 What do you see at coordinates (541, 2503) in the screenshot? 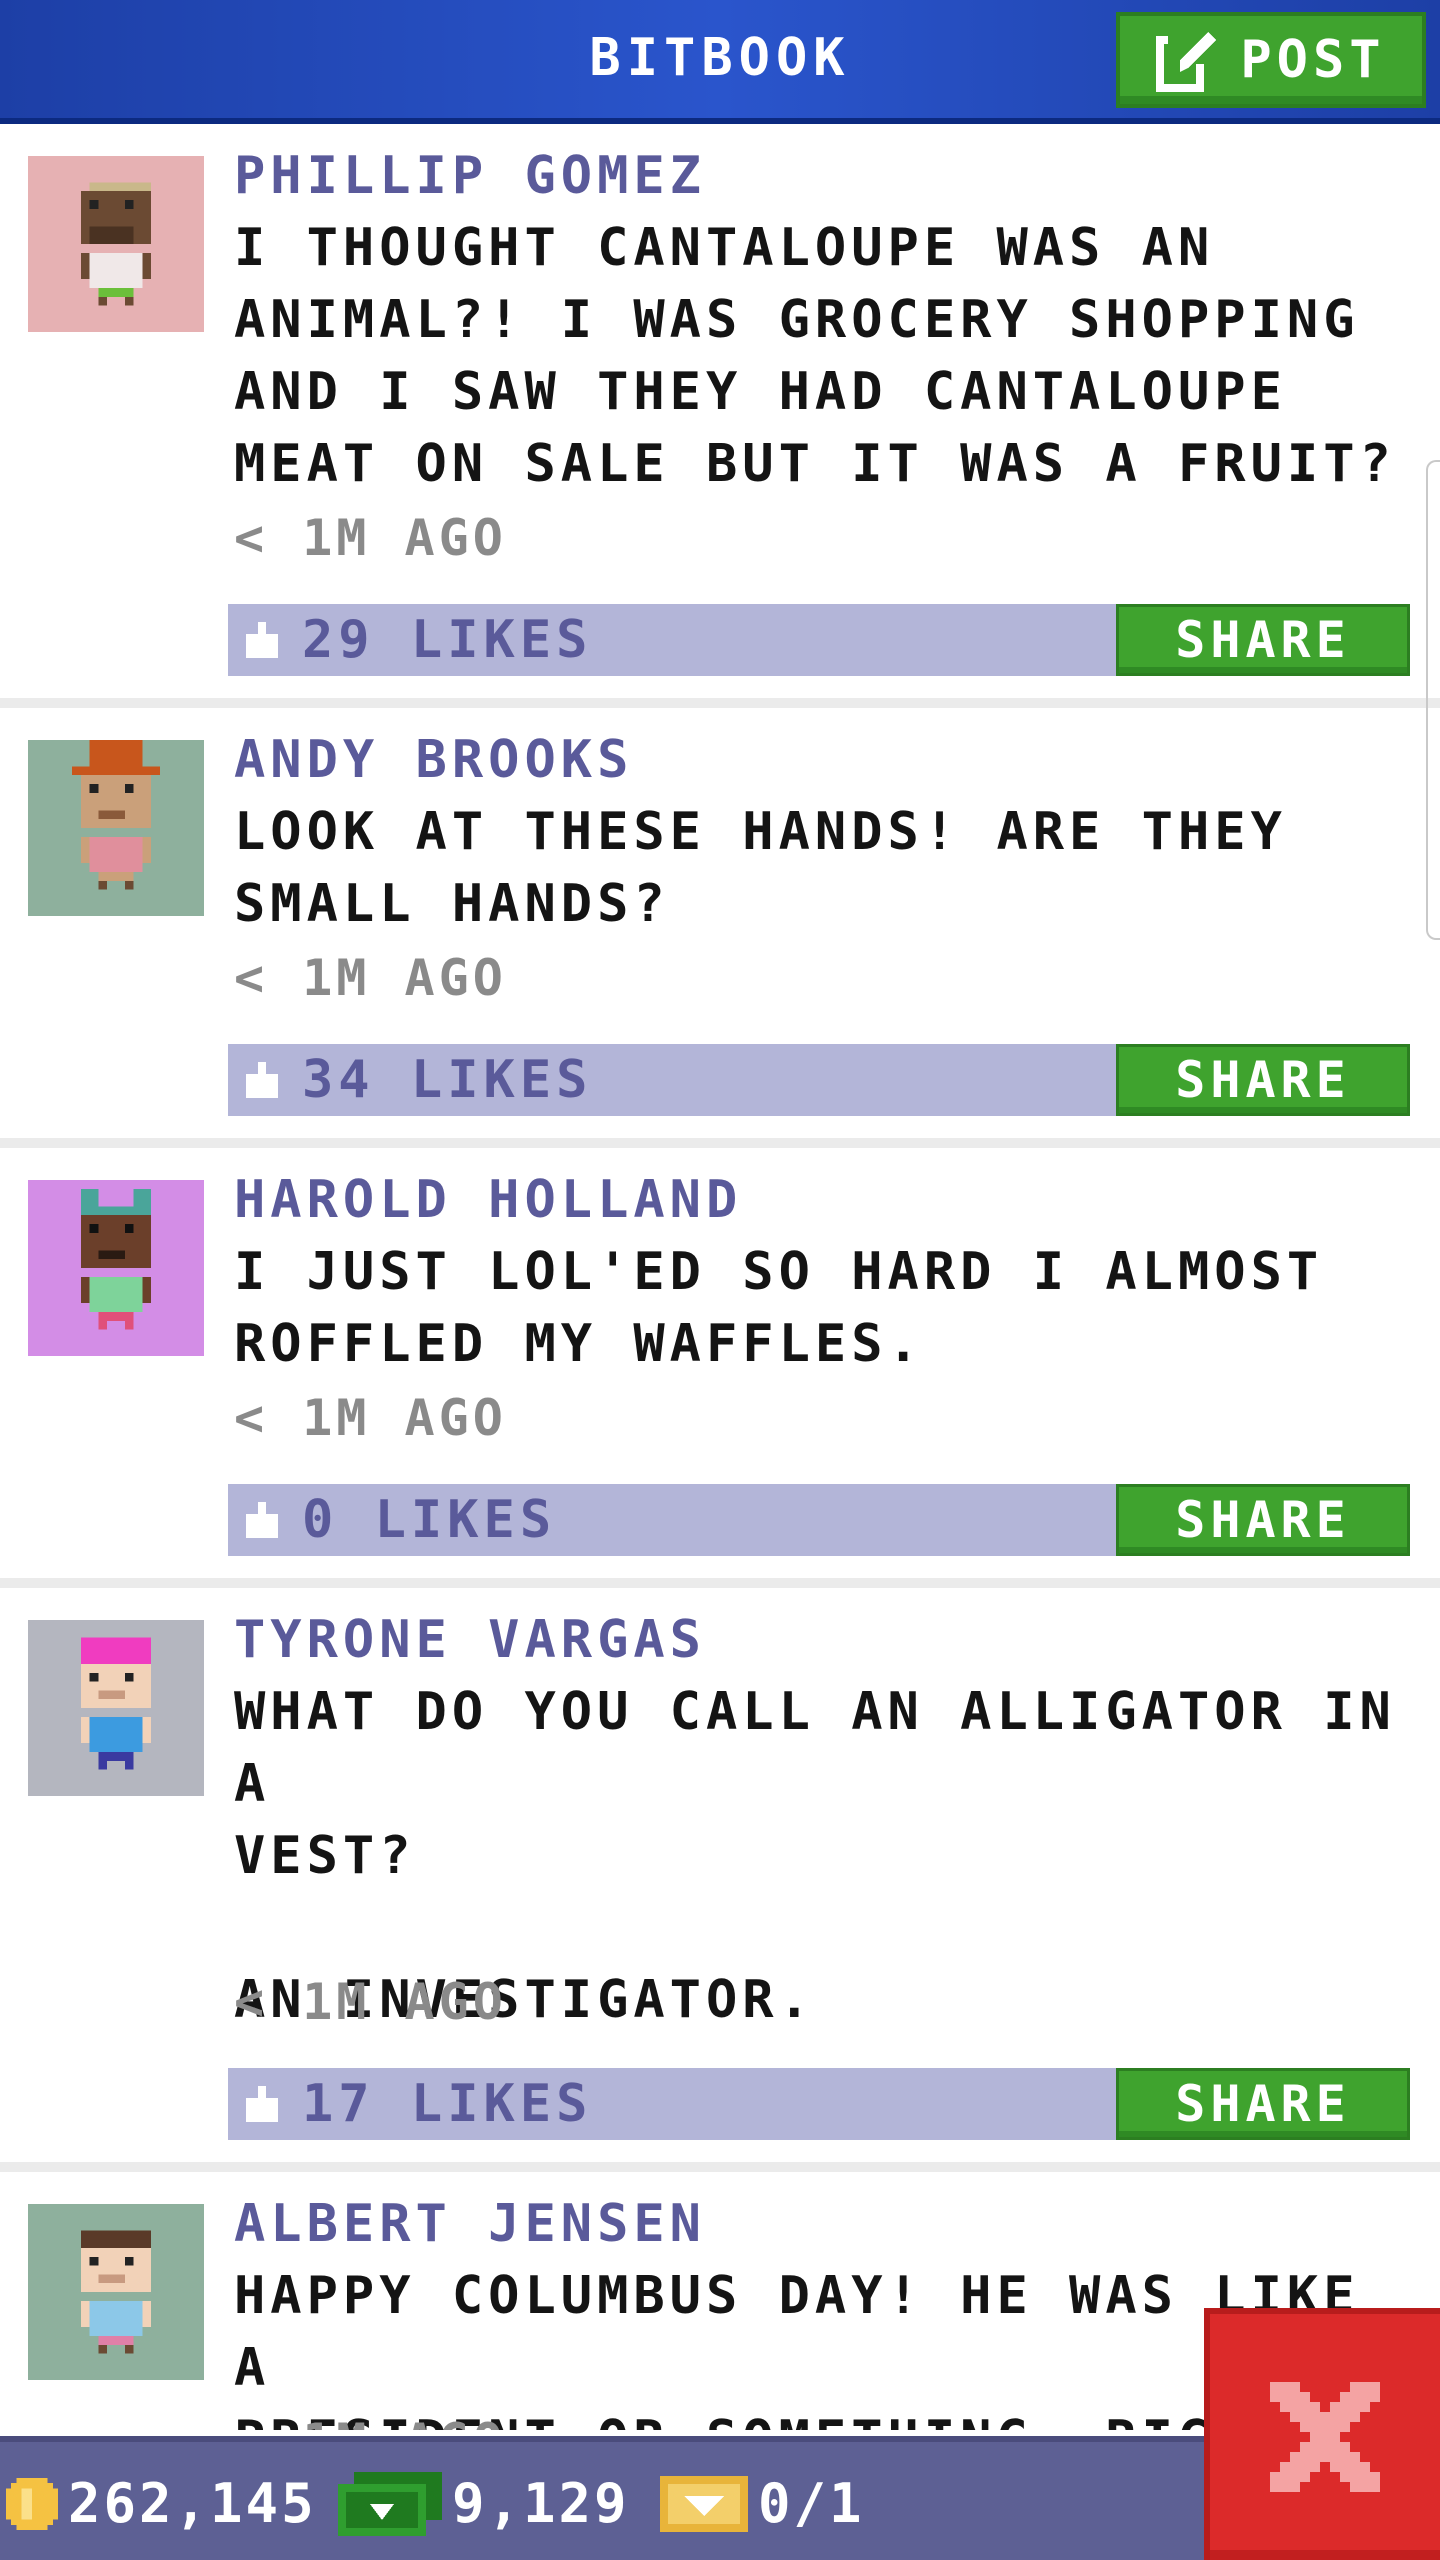
I see `bux-value: 9,129` at bounding box center [541, 2503].